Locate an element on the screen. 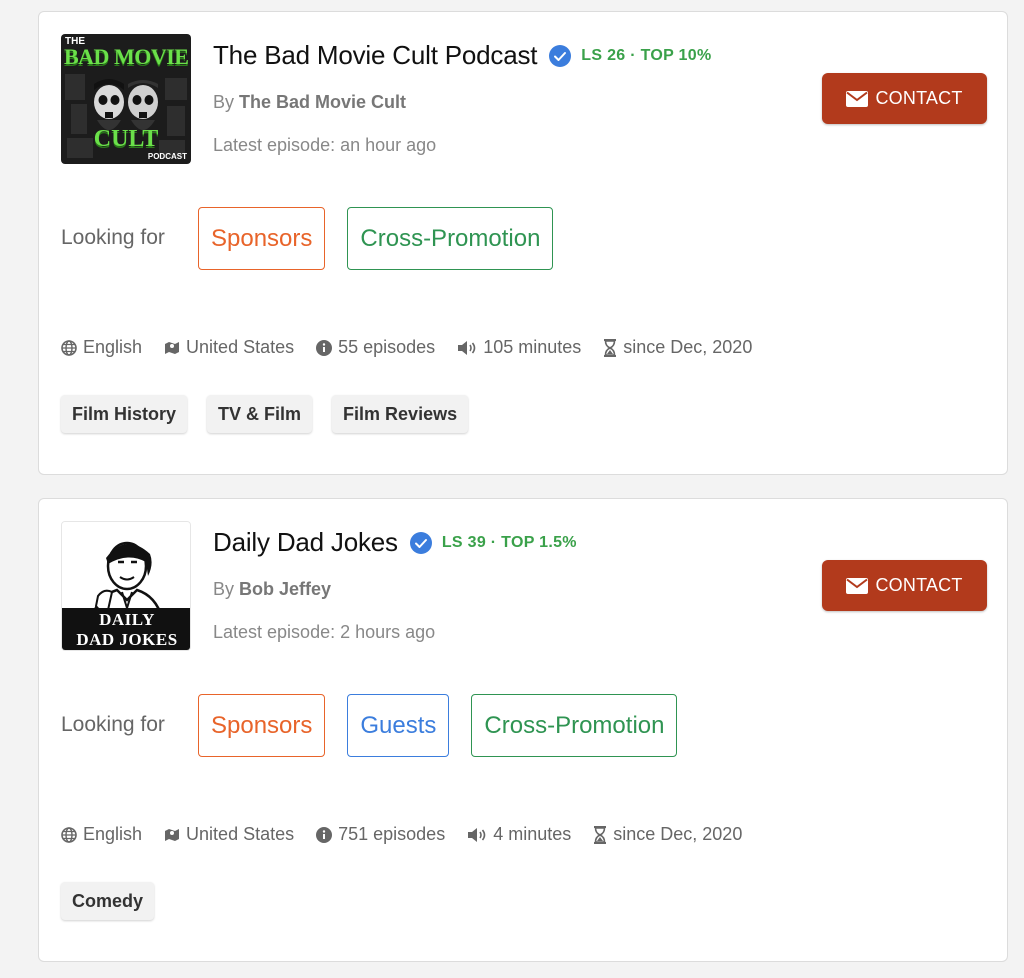 This screenshot has height=978, width=1024. looking-for-list: Sponsors Cross-Promotion is located at coordinates (376, 238).